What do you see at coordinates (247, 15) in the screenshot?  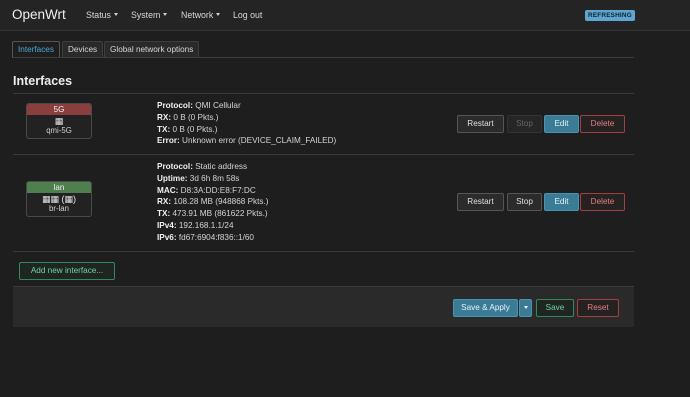 I see `menu-logout: Log out` at bounding box center [247, 15].